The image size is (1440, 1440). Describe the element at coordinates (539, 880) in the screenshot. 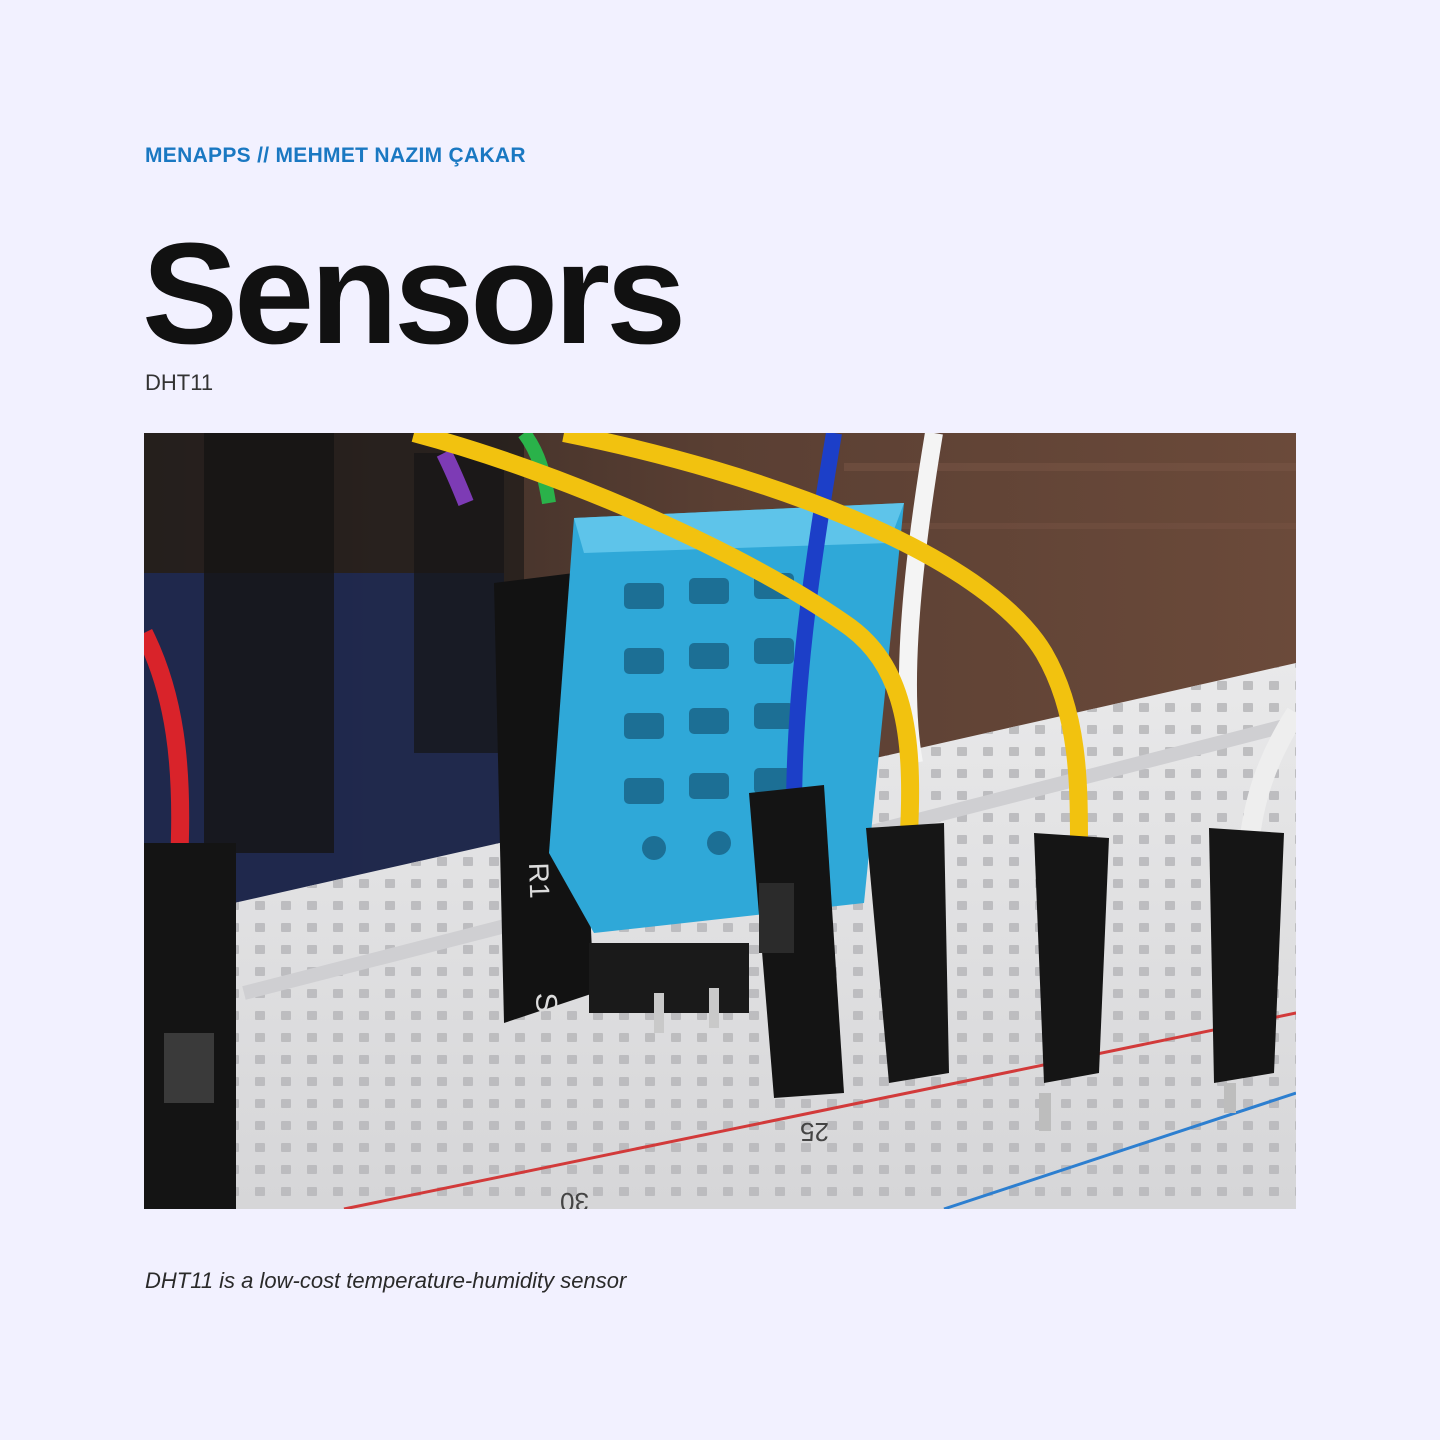

I see `pcb-label-r1: R1` at that location.